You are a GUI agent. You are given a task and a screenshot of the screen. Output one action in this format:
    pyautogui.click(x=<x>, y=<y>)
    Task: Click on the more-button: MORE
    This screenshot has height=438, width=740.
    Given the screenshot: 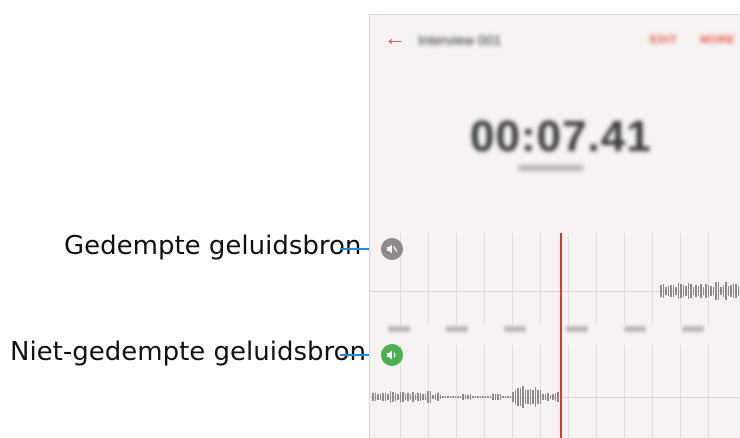 What is the action you would take?
    pyautogui.click(x=717, y=40)
    